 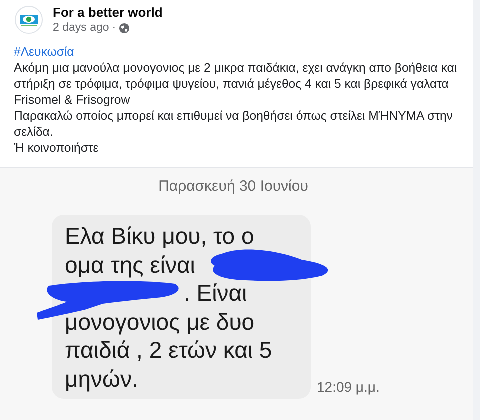 What do you see at coordinates (81, 28) in the screenshot?
I see `post-time: 2 days ago` at bounding box center [81, 28].